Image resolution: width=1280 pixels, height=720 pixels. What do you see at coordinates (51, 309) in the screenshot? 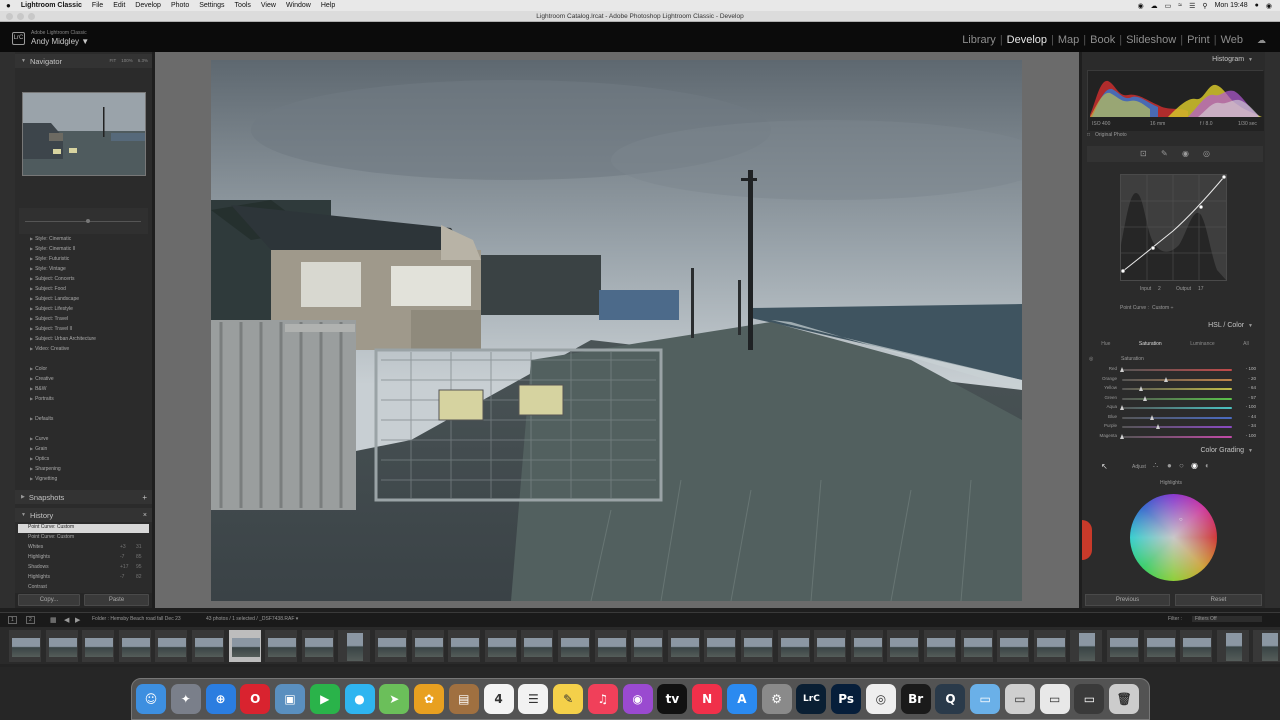
I see `preset-item: ▶ Subject: Lifestyle` at bounding box center [51, 309].